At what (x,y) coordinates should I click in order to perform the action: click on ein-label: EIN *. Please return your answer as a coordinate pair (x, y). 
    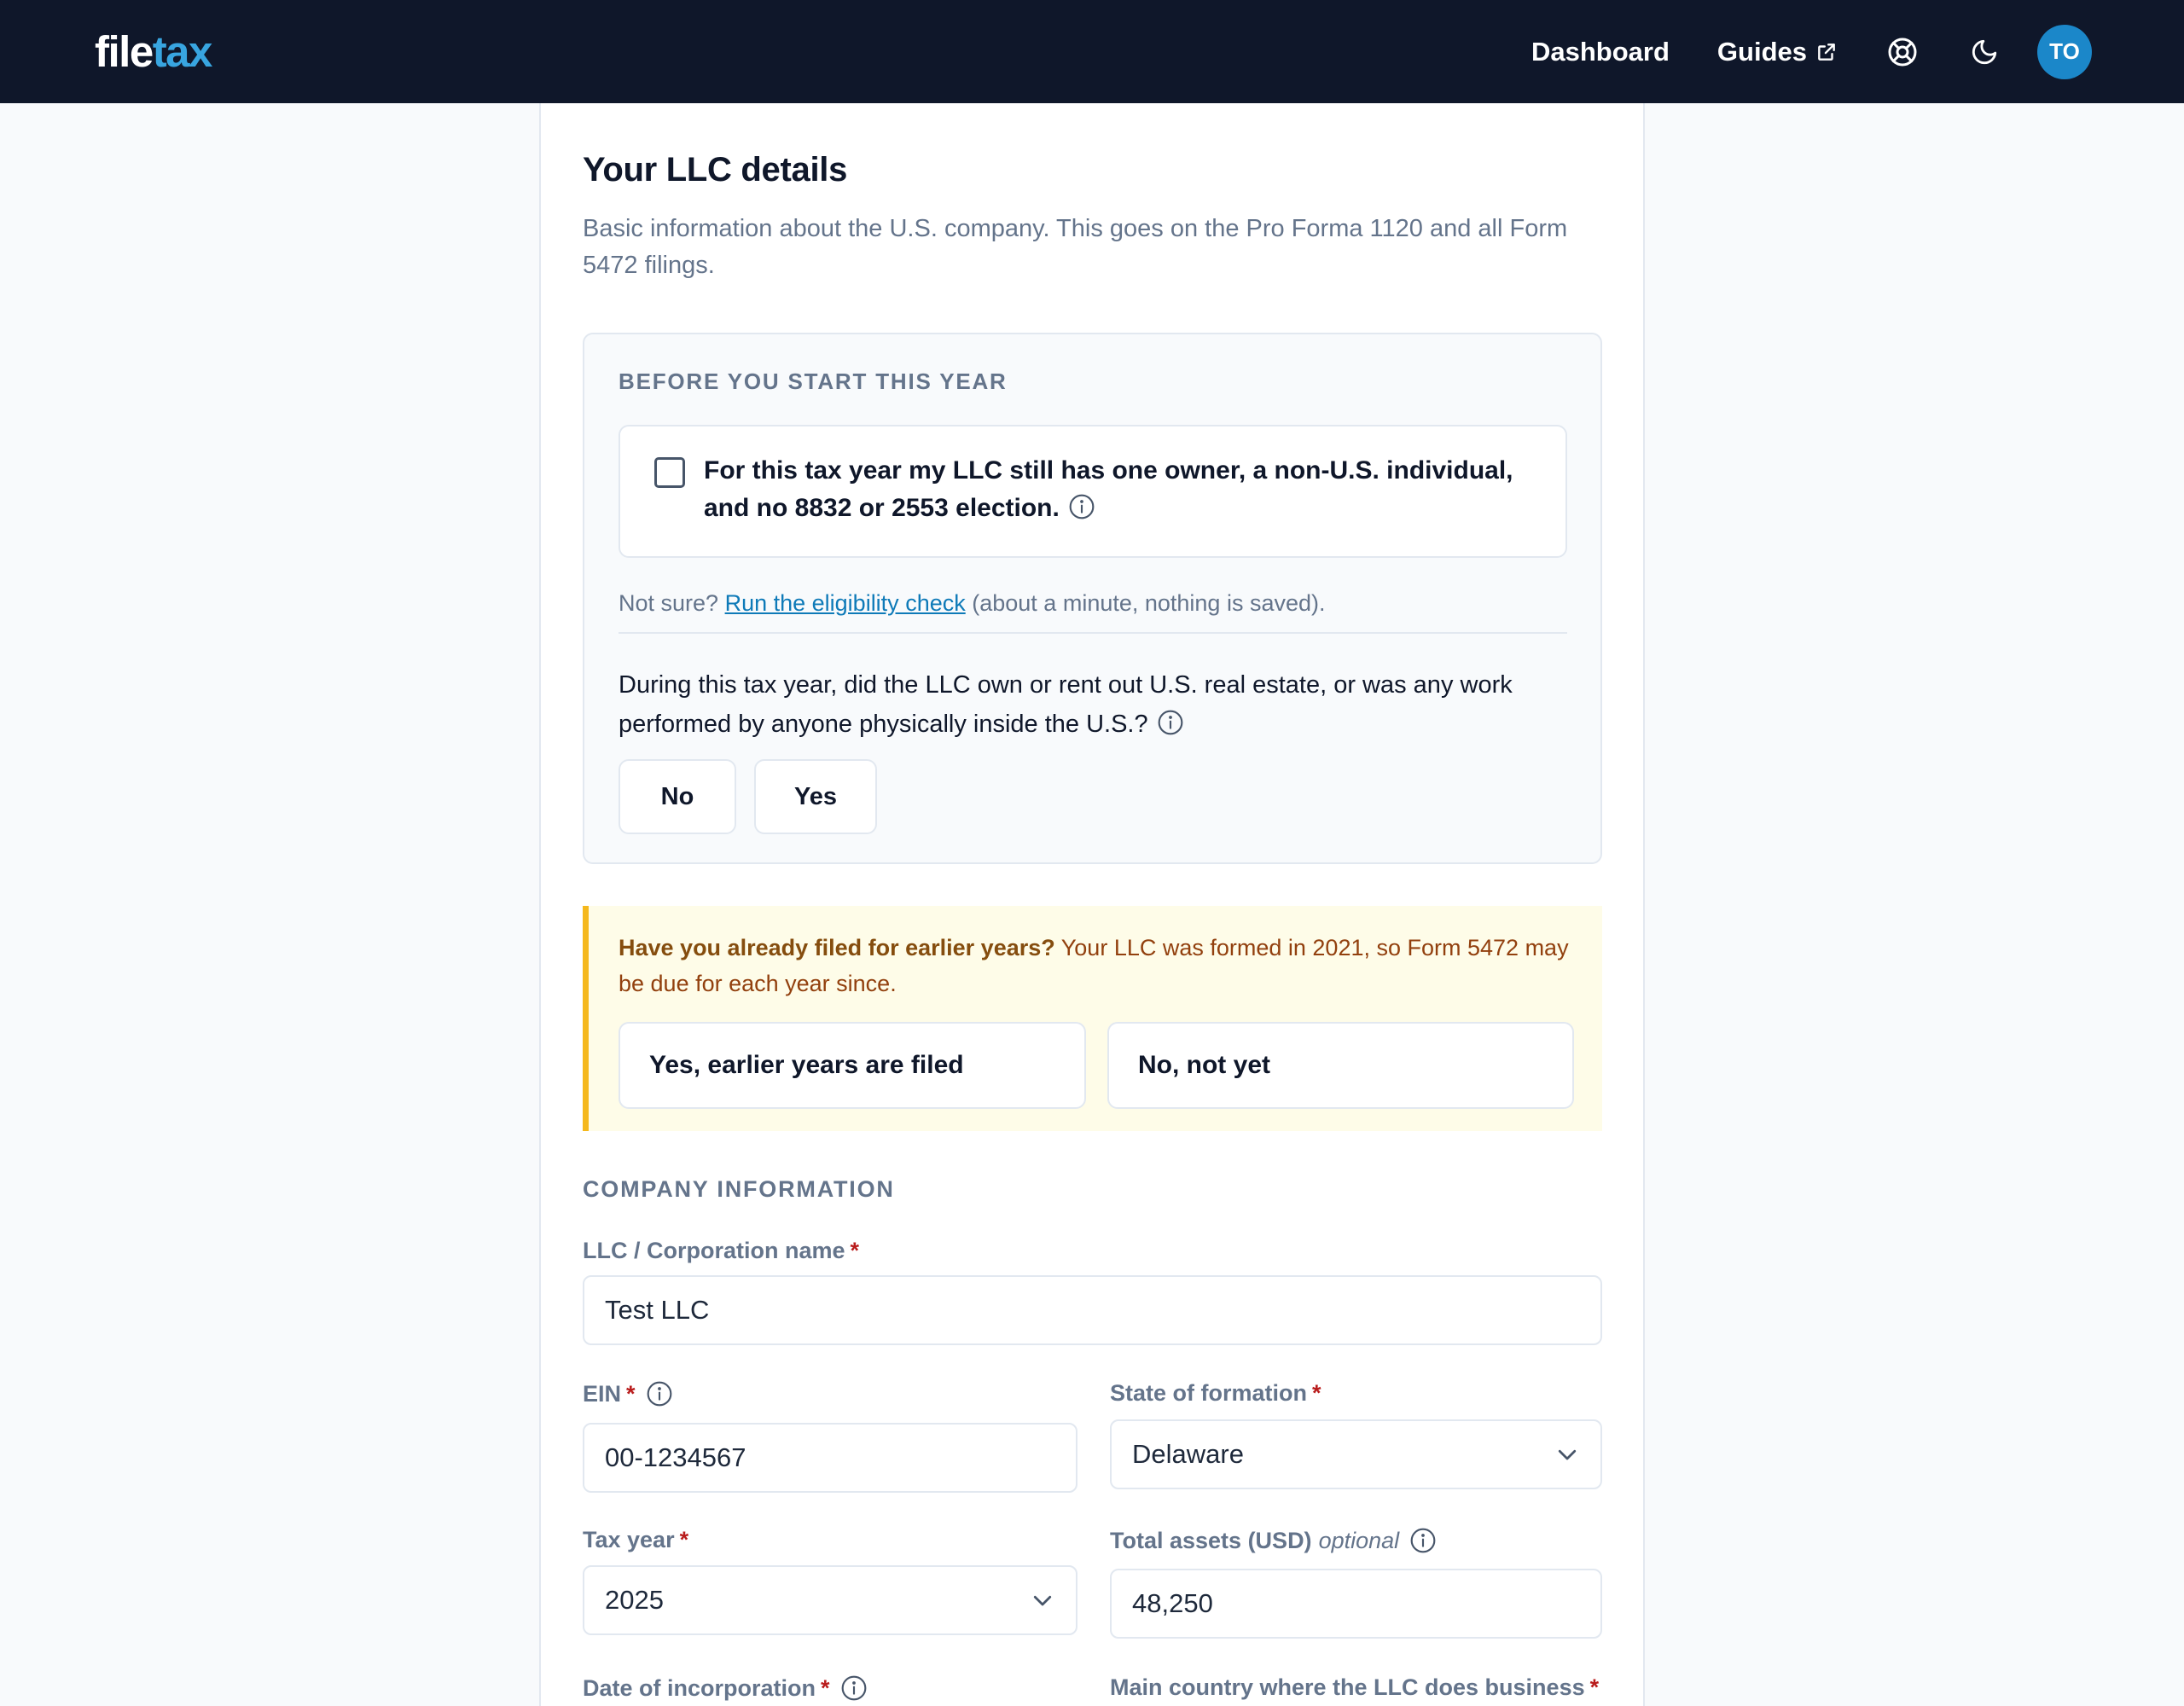
    Looking at the image, I should click on (628, 1393).